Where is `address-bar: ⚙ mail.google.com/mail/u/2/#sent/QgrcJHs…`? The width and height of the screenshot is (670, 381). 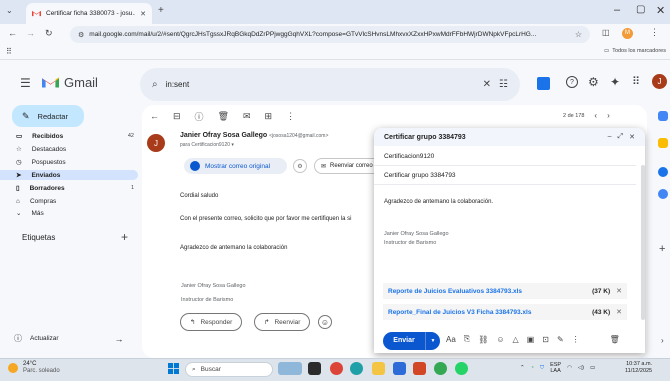
address-bar: ⚙ mail.google.com/mail/u/2/#sent/QgrcJHs… is located at coordinates (330, 34).